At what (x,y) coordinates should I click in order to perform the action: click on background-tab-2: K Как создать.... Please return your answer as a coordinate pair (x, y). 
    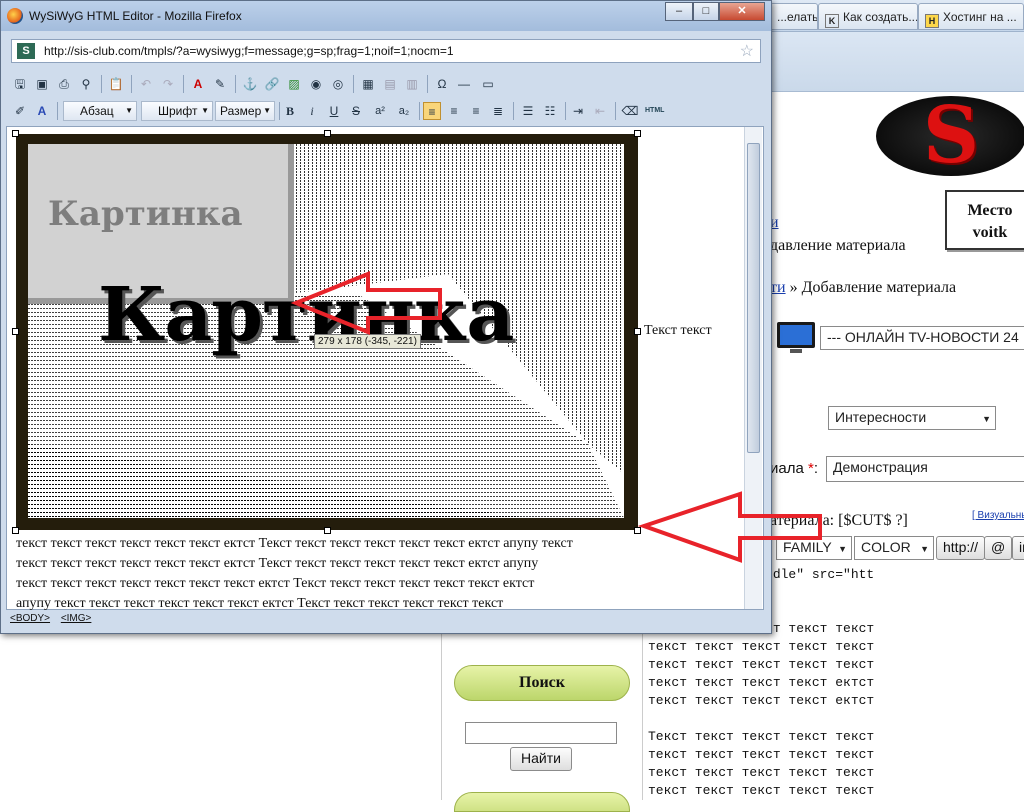
    Looking at the image, I should click on (868, 16).